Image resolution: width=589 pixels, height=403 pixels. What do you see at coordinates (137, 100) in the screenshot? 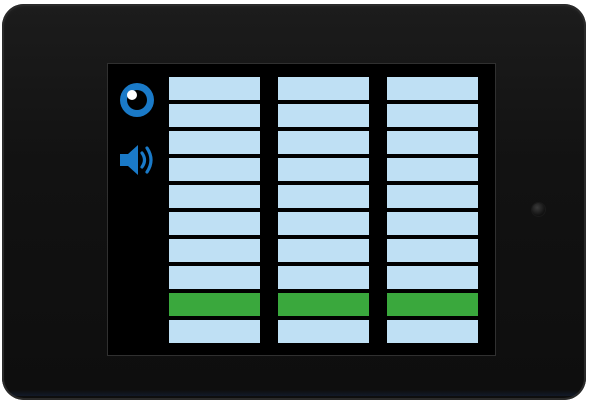
I see `eye-icon` at bounding box center [137, 100].